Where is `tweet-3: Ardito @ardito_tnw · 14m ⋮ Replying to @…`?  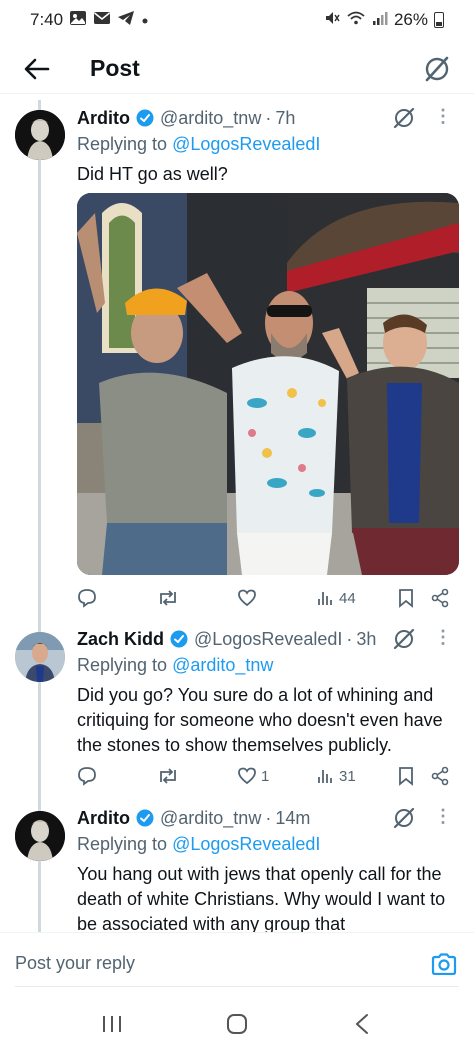
tweet-3: Ardito @ardito_tnw · 14m ⋮ Replying to @… is located at coordinates (237, 869).